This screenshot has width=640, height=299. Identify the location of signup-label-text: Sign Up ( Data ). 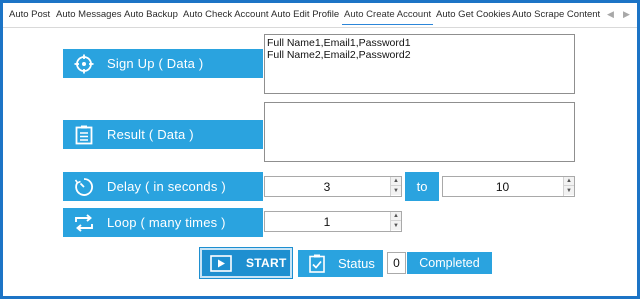
(155, 63).